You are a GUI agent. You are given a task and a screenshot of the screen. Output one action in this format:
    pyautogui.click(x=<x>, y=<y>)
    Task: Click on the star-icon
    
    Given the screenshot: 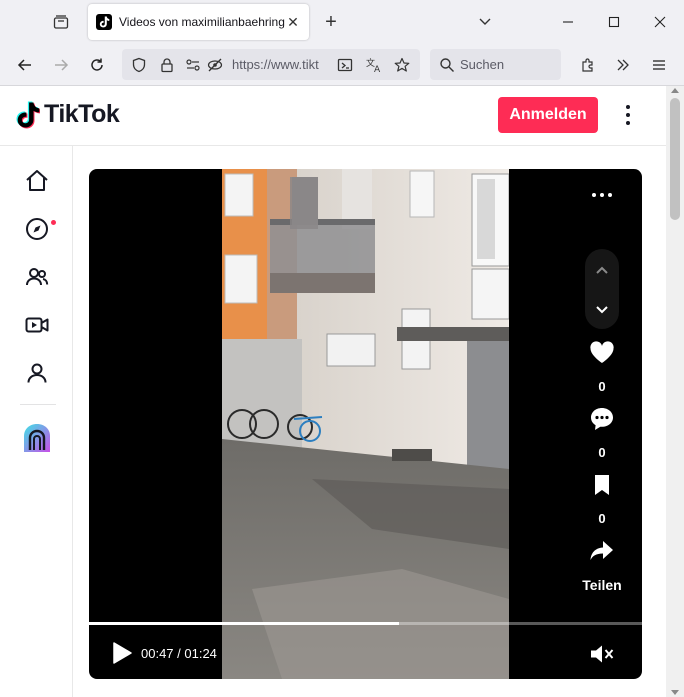 What is the action you would take?
    pyautogui.click(x=402, y=65)
    